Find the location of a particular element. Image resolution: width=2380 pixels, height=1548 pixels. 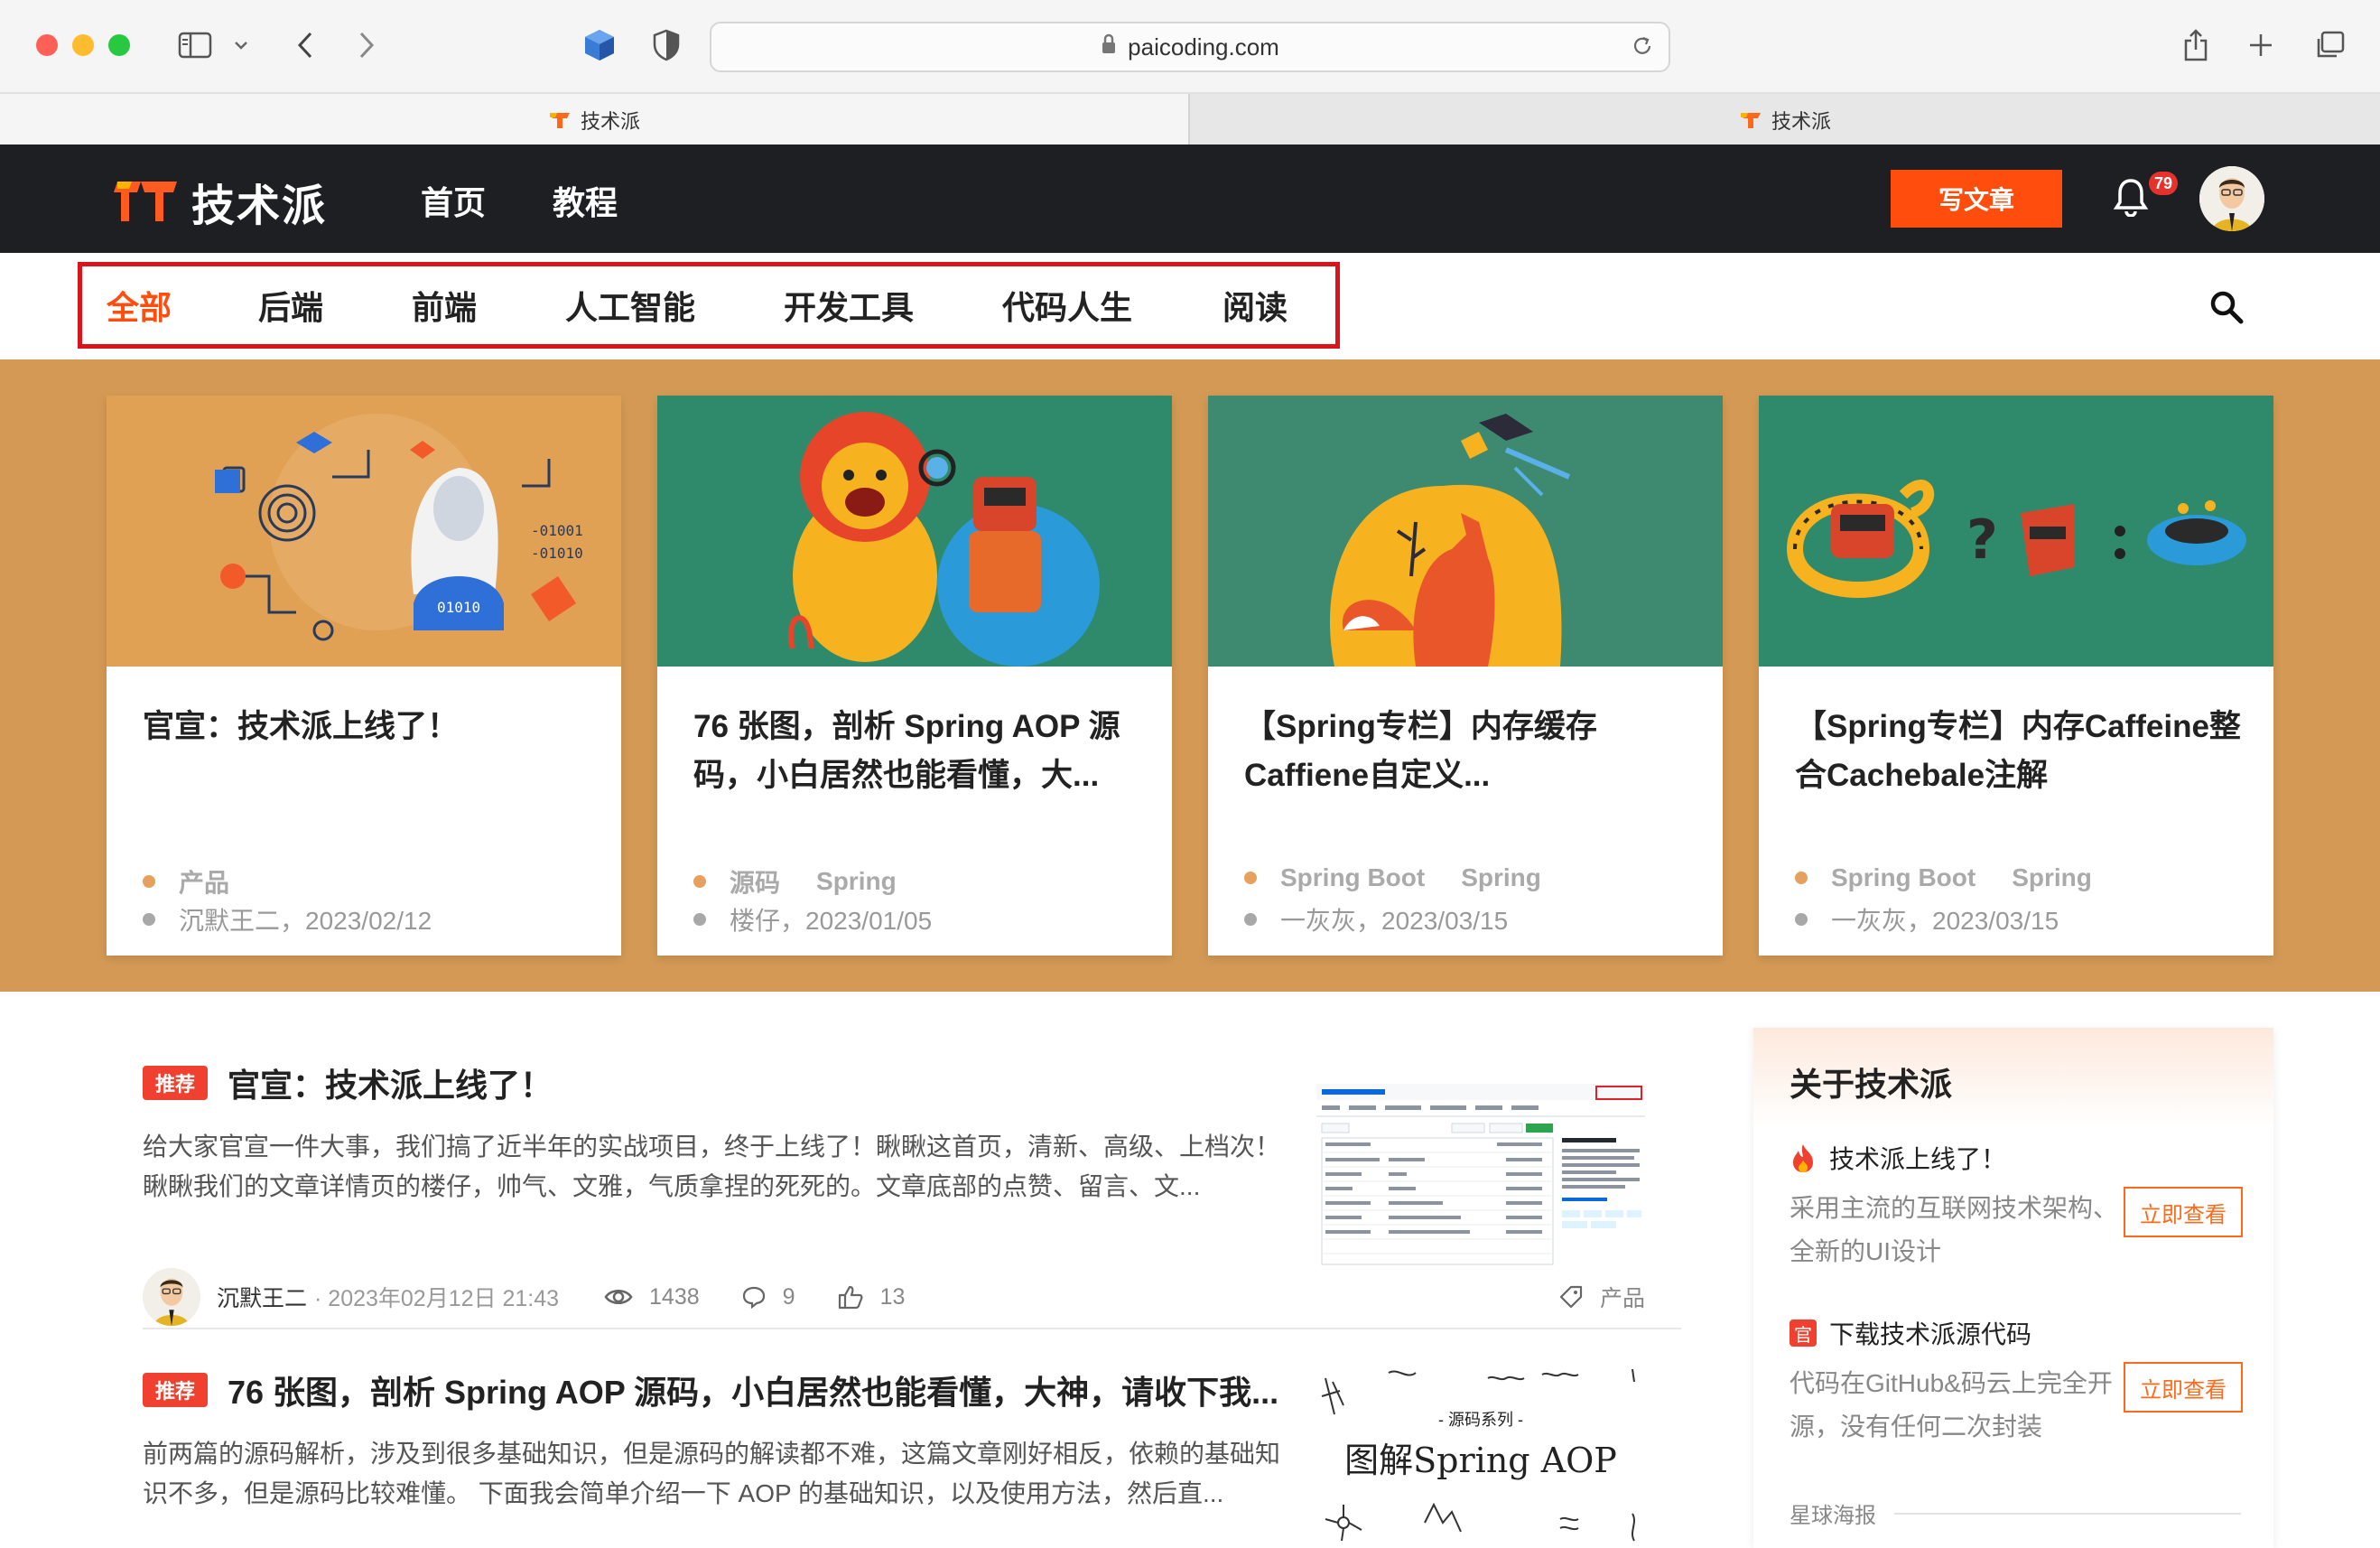

forward-arrow-icon is located at coordinates (367, 45).